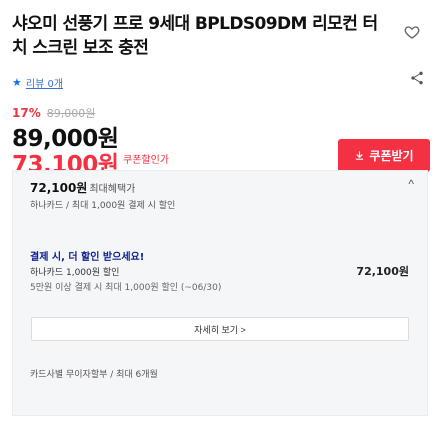  I want to click on download-icon, so click(360, 155).